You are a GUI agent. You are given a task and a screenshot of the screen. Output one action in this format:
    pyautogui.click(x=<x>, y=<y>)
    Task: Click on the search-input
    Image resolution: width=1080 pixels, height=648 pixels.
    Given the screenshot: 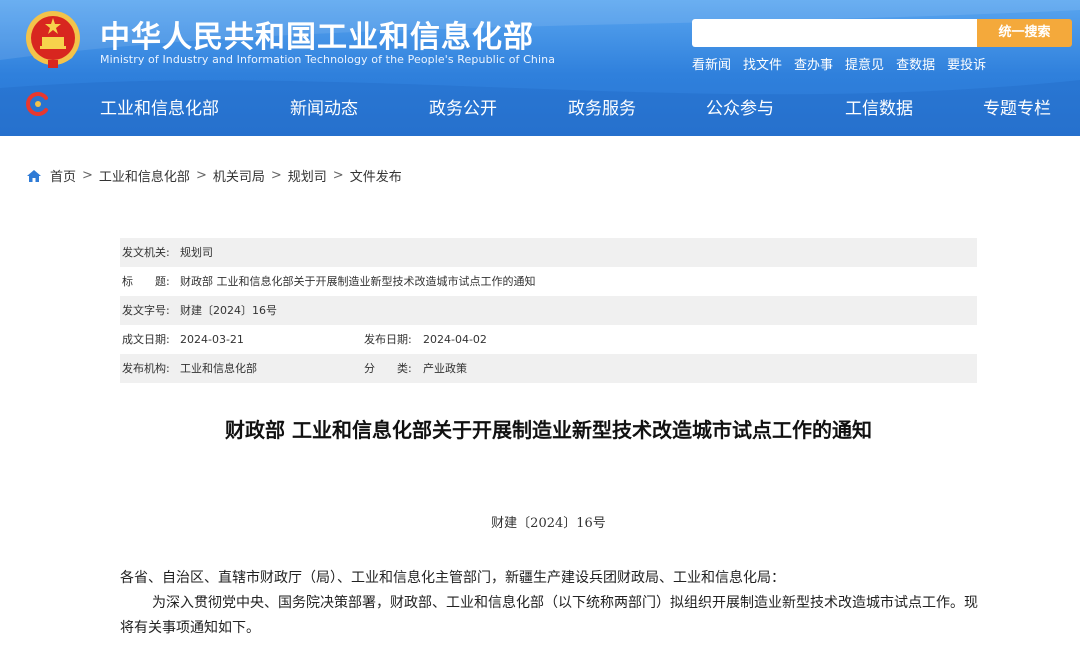 What is the action you would take?
    pyautogui.click(x=834, y=33)
    